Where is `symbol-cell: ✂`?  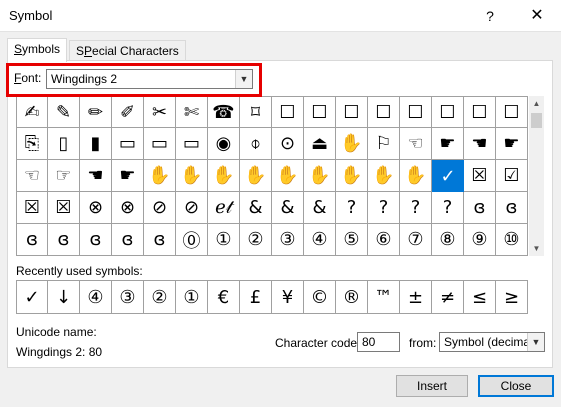
symbol-cell: ✂ is located at coordinates (160, 112).